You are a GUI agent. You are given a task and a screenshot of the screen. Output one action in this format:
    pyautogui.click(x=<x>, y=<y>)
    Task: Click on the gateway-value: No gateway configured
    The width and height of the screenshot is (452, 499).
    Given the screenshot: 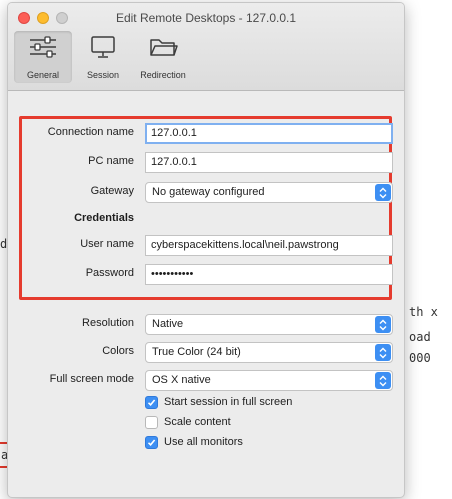 What is the action you would take?
    pyautogui.click(x=208, y=192)
    